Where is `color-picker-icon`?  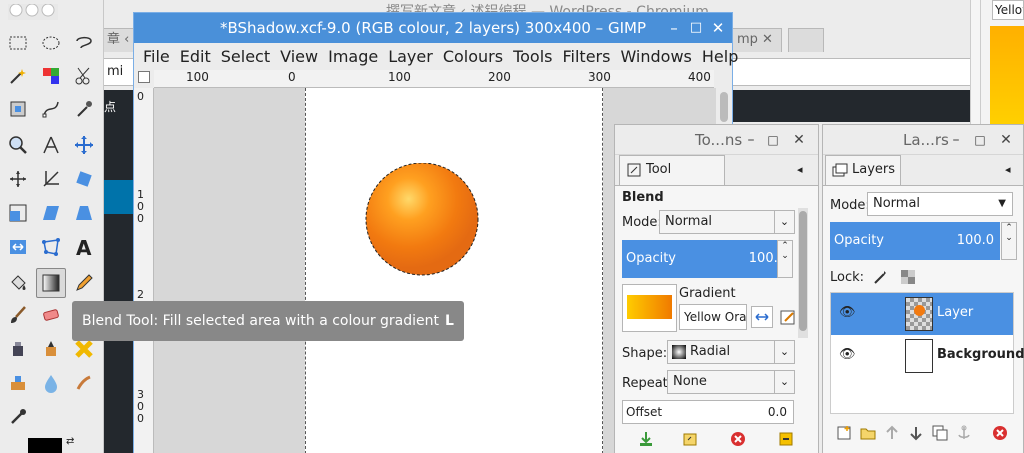 color-picker-icon is located at coordinates (84, 109).